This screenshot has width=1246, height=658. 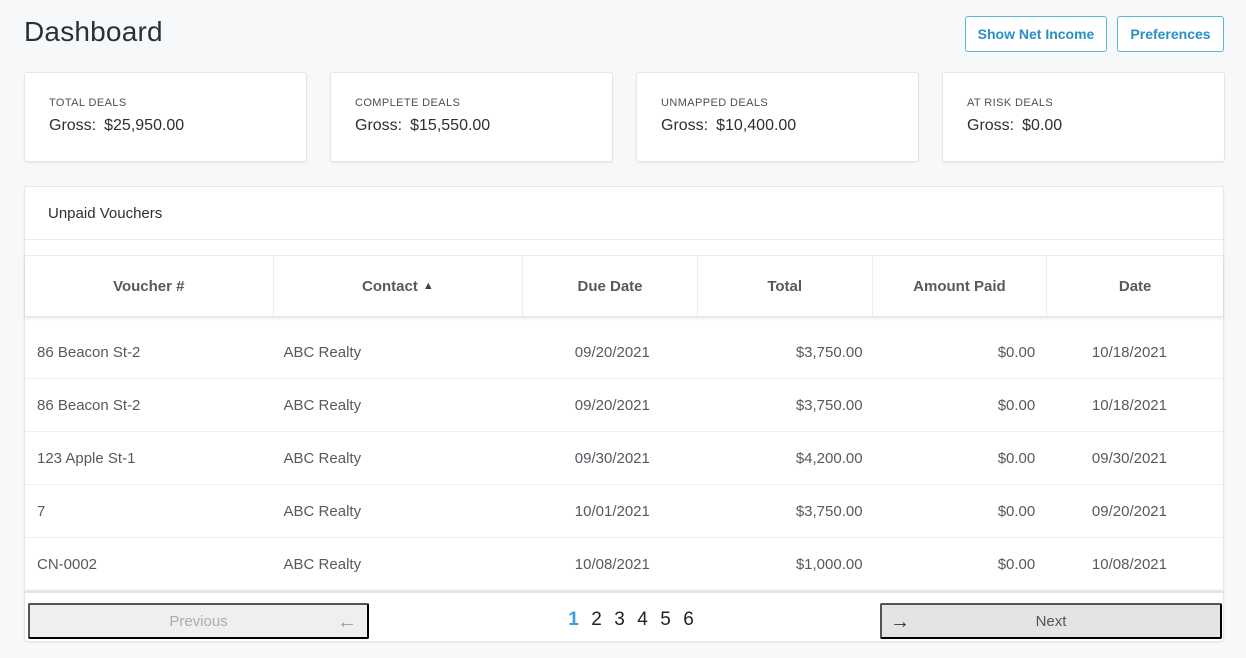 What do you see at coordinates (612, 564) in the screenshot?
I see `cell-due-date: 10/08/2021` at bounding box center [612, 564].